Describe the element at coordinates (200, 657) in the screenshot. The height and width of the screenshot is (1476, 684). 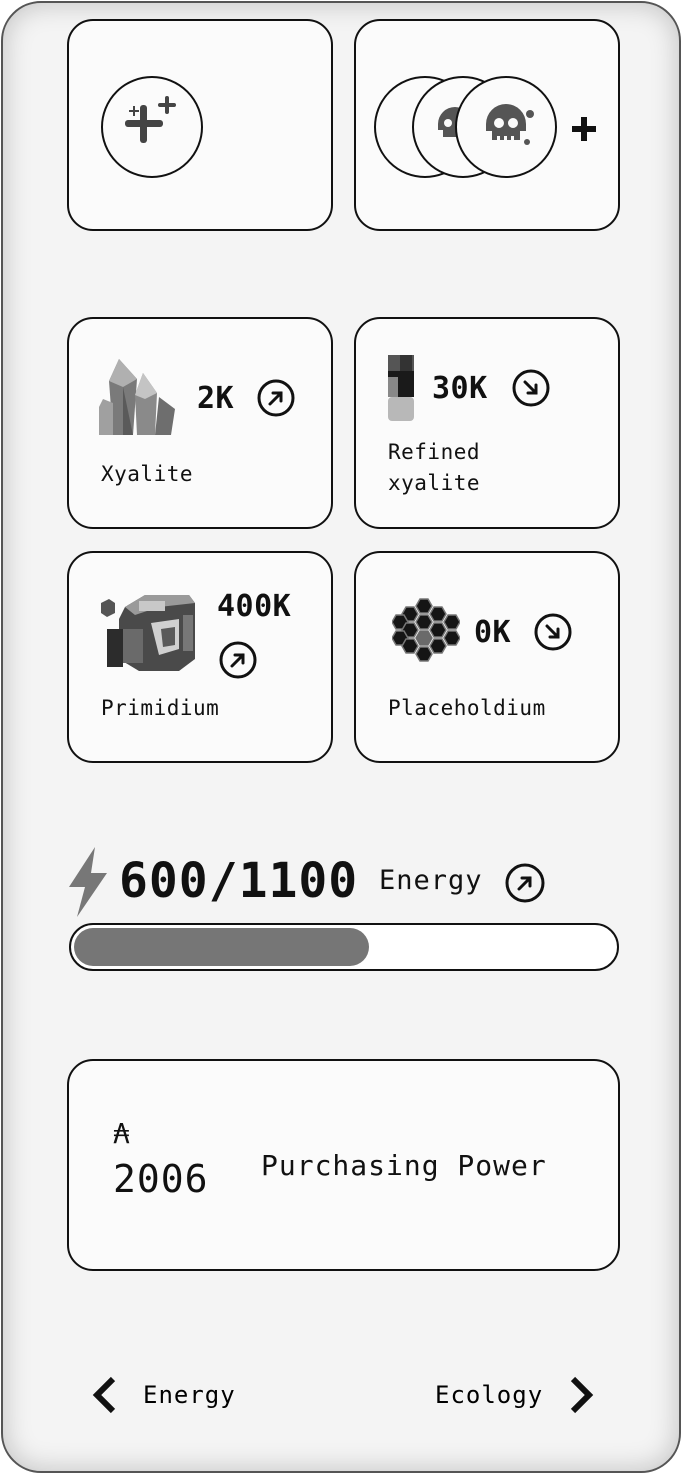
I see `resource-card-primidium: 400K Primidium` at that location.